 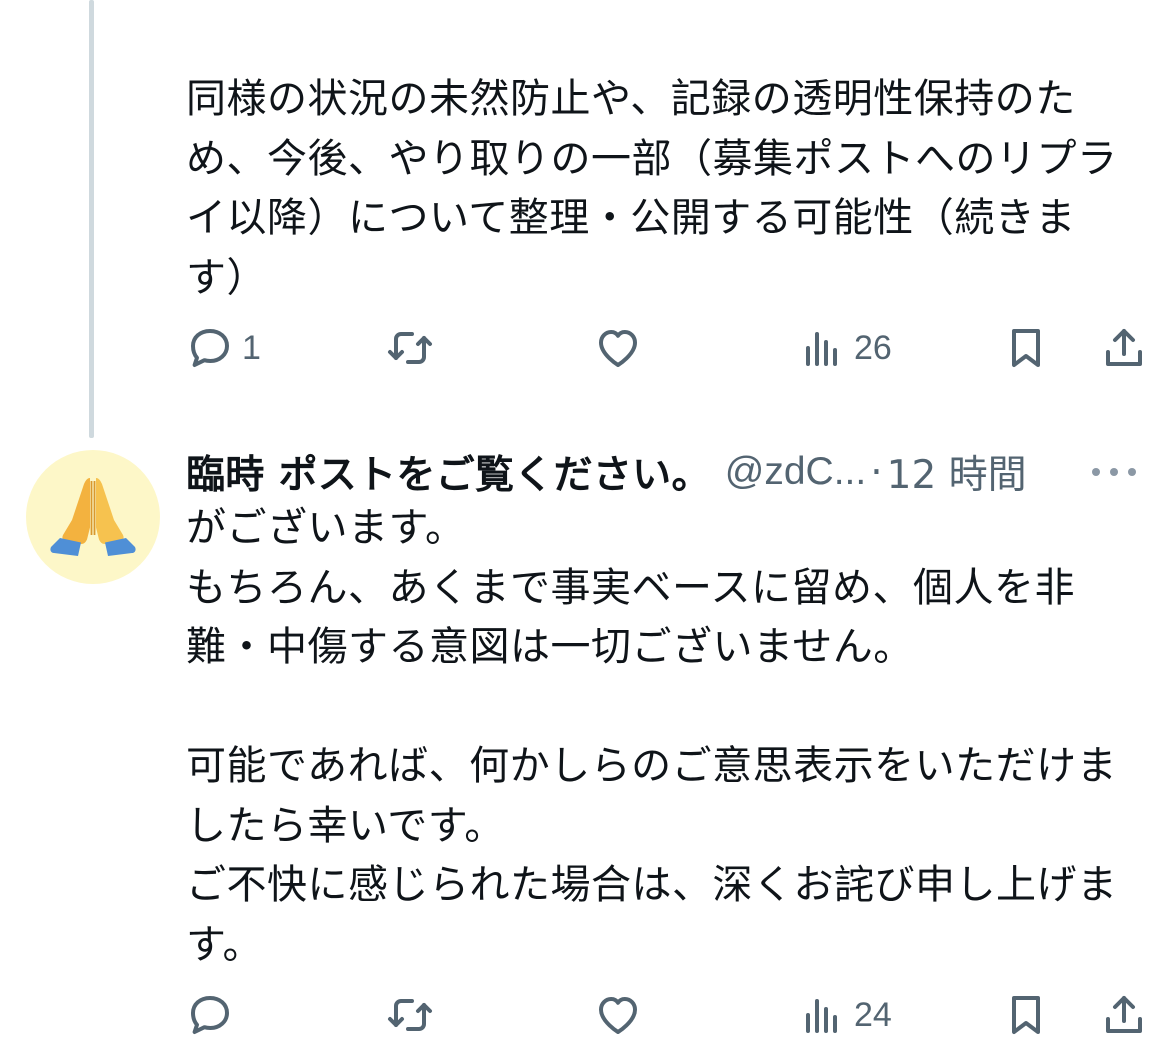 What do you see at coordinates (91, 219) in the screenshot?
I see `thread-connector-line` at bounding box center [91, 219].